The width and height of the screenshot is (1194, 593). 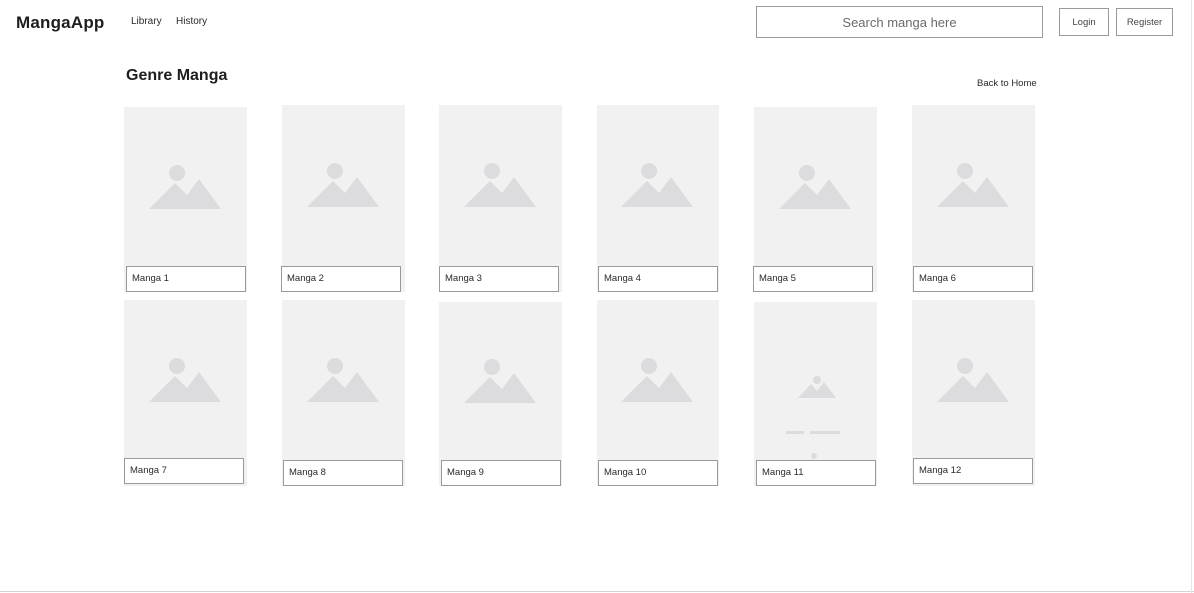 I want to click on manga-title: Manga 7, so click(x=184, y=471).